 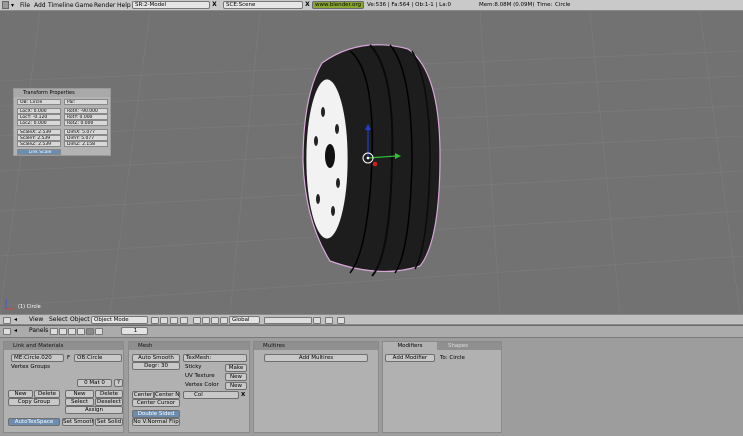 What do you see at coordinates (307, 5) in the screenshot?
I see `scene-delete-button: X` at bounding box center [307, 5].